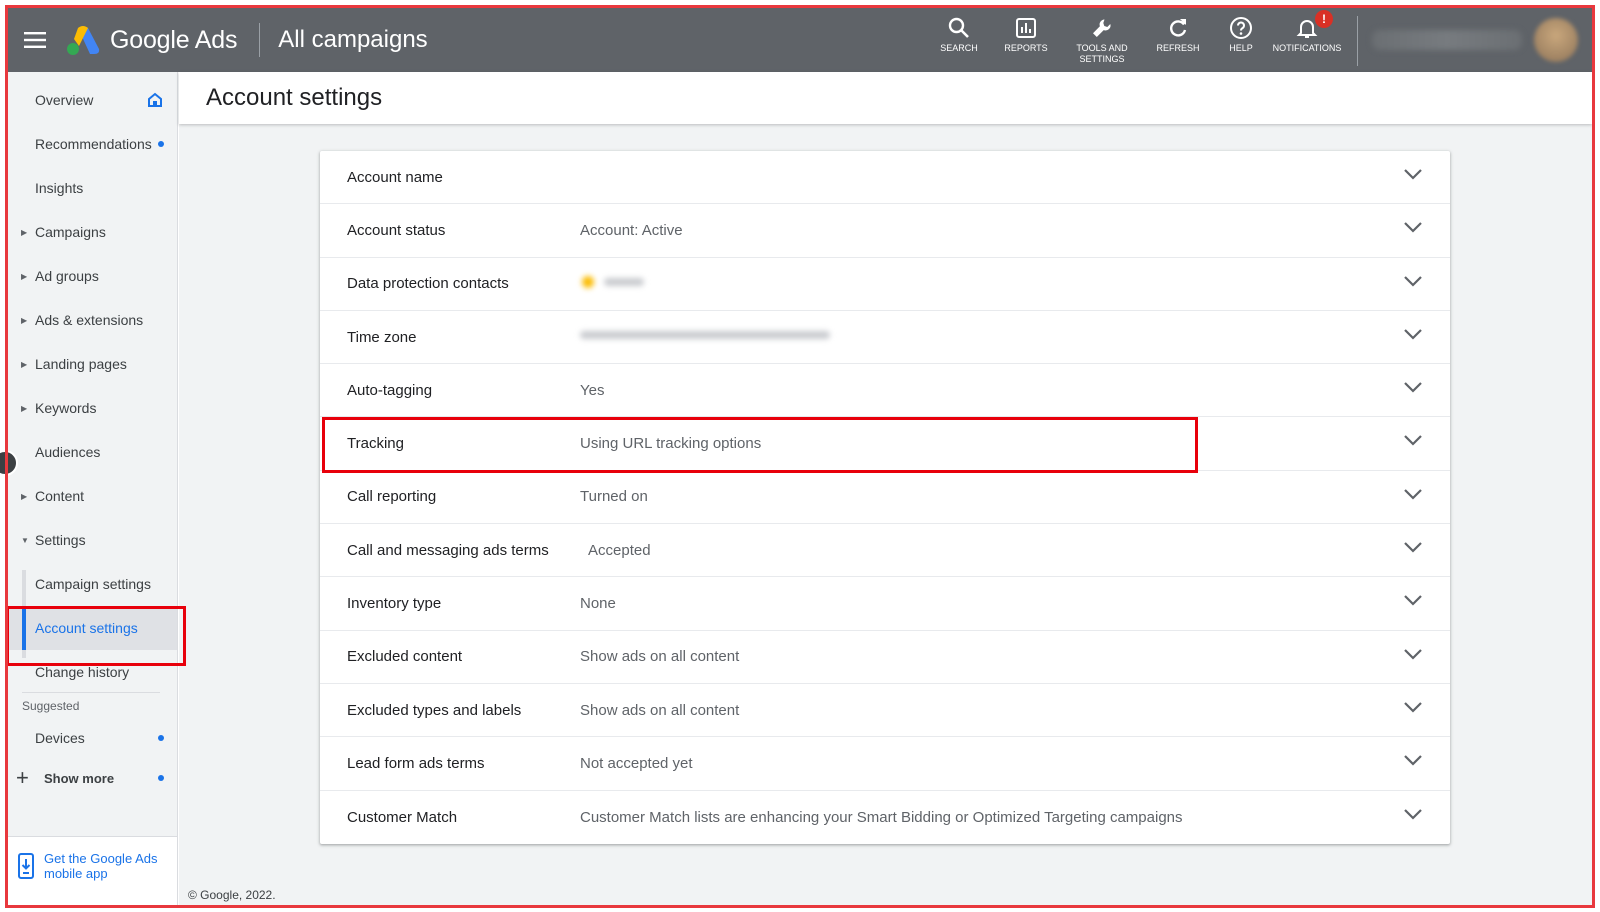 The image size is (1600, 912). I want to click on redacted-bar, so click(705, 335).